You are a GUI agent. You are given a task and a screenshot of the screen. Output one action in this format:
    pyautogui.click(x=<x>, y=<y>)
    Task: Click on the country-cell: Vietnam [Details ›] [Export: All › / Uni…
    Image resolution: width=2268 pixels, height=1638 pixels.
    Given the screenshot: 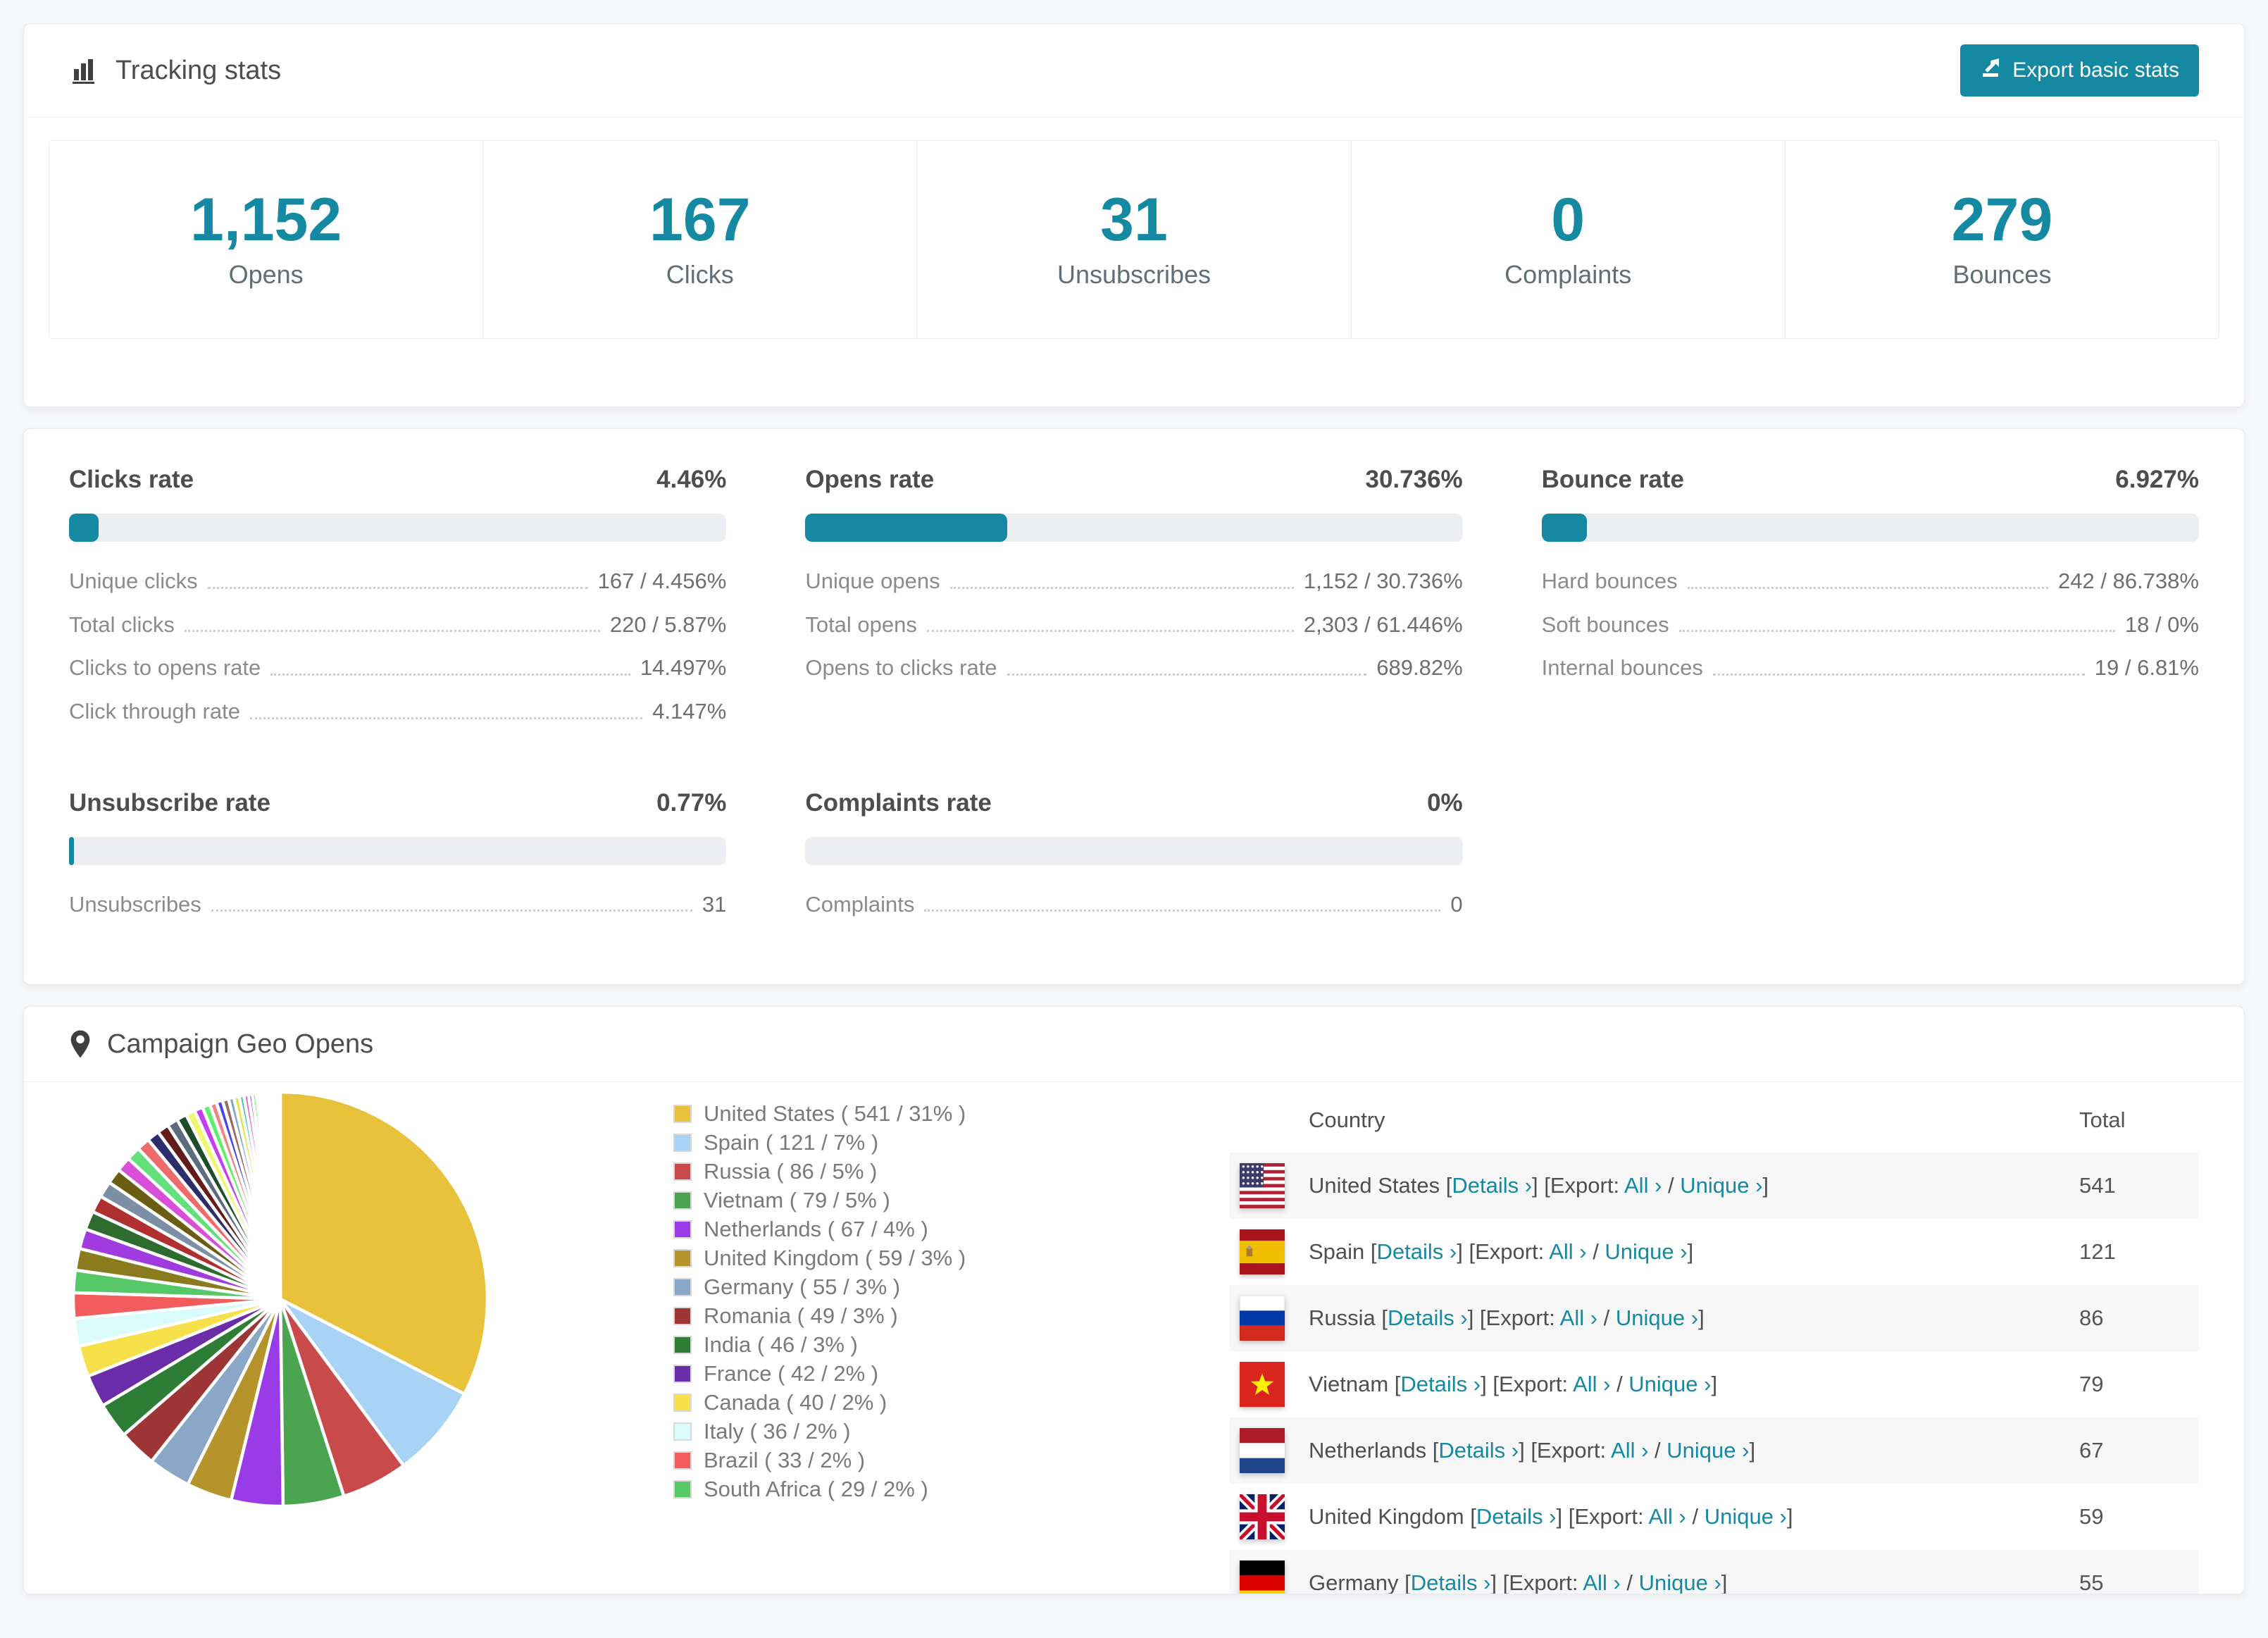 What is the action you would take?
    pyautogui.click(x=1514, y=1384)
    